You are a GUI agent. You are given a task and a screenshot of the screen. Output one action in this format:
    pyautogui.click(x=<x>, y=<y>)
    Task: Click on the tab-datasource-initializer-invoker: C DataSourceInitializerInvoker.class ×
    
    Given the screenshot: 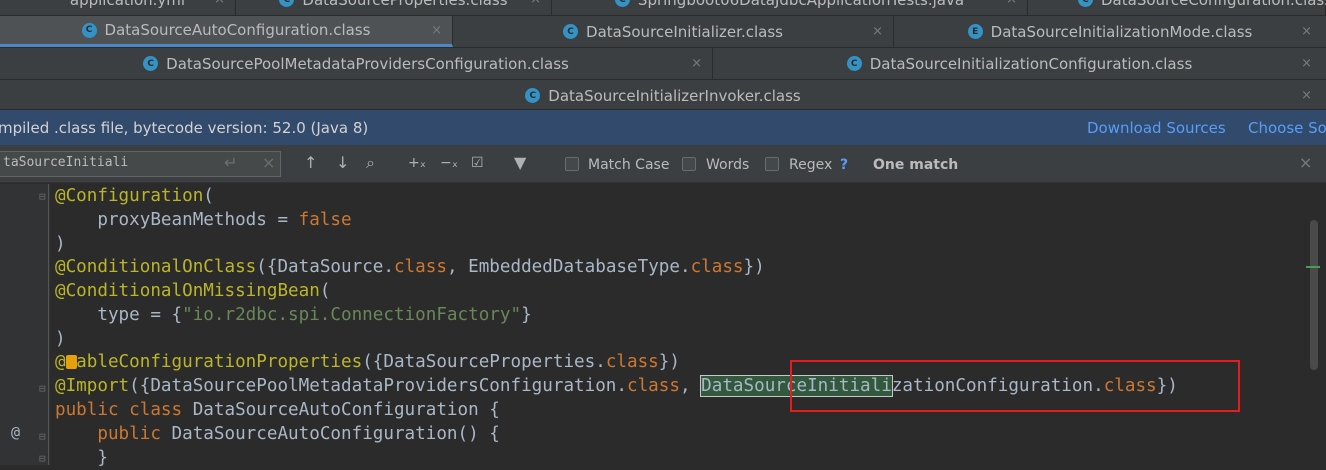 What is the action you would take?
    pyautogui.click(x=663, y=95)
    